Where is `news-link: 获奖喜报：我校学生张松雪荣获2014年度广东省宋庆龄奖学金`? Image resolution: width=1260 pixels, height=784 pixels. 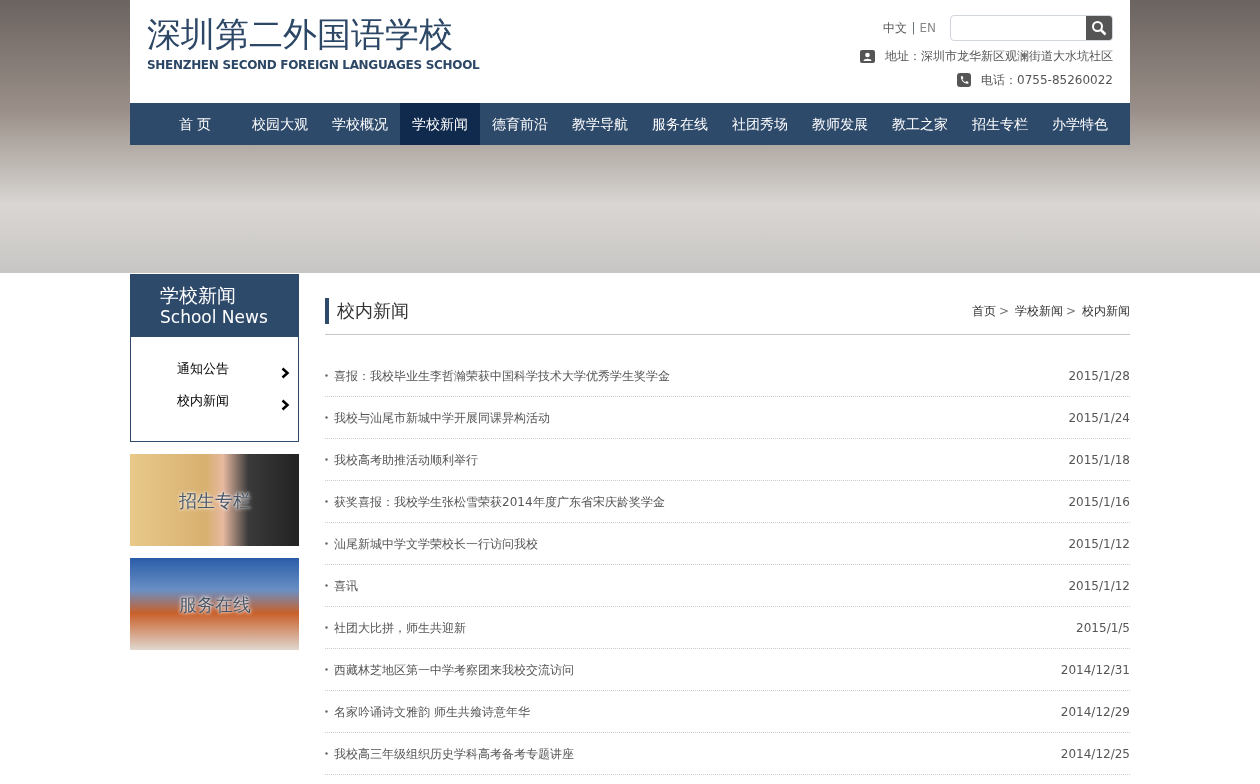
news-link: 获奖喜报：我校学生张松雪荣获2014年度广东省宋庆龄奖学金 is located at coordinates (499, 501).